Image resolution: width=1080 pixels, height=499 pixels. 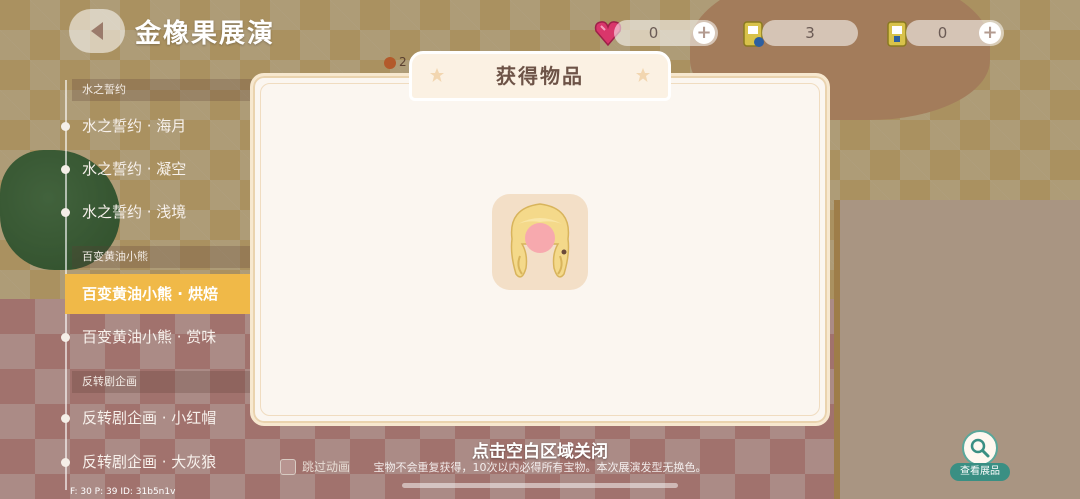 What do you see at coordinates (134, 212) in the screenshot?
I see `list-item-label: 水之誓约 · 浅境` at bounding box center [134, 212].